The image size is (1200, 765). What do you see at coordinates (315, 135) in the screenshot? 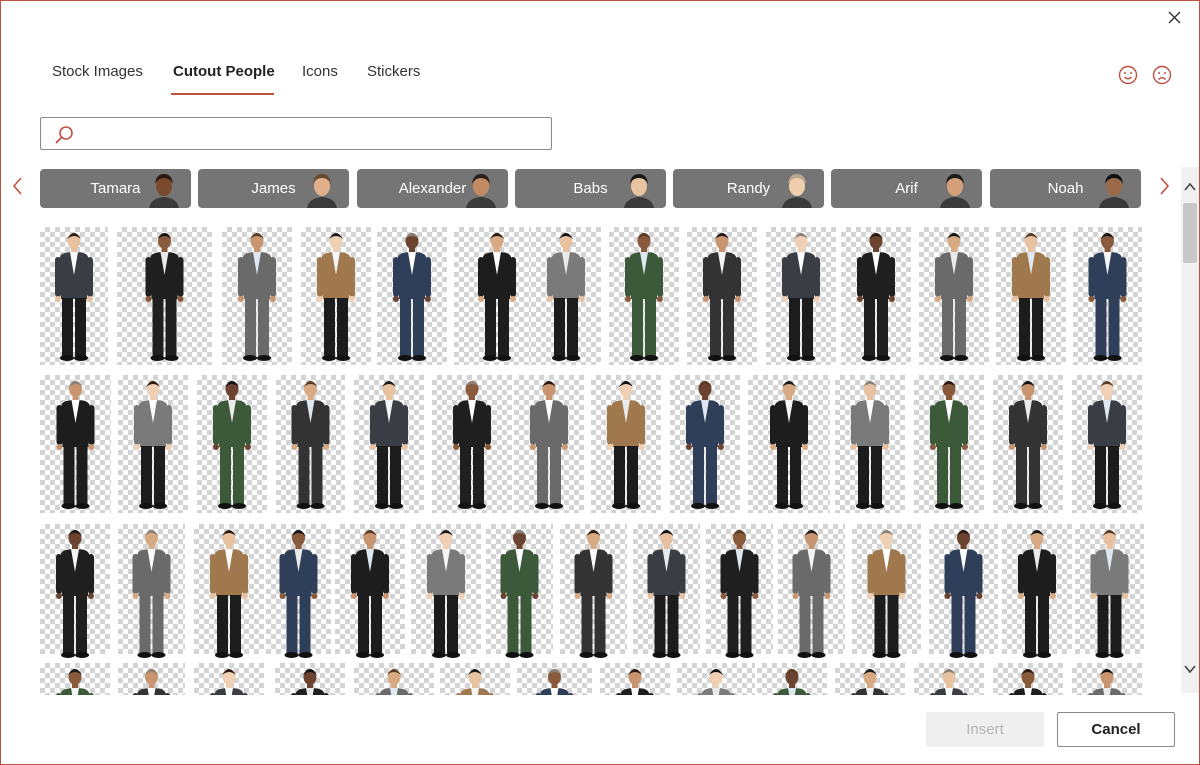
I see `search-input` at bounding box center [315, 135].